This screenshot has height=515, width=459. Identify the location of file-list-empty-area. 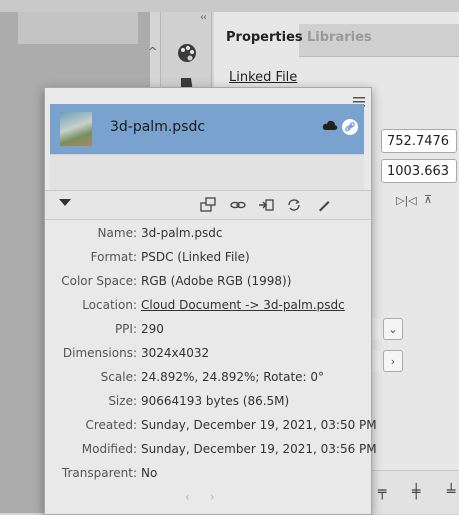
(207, 172).